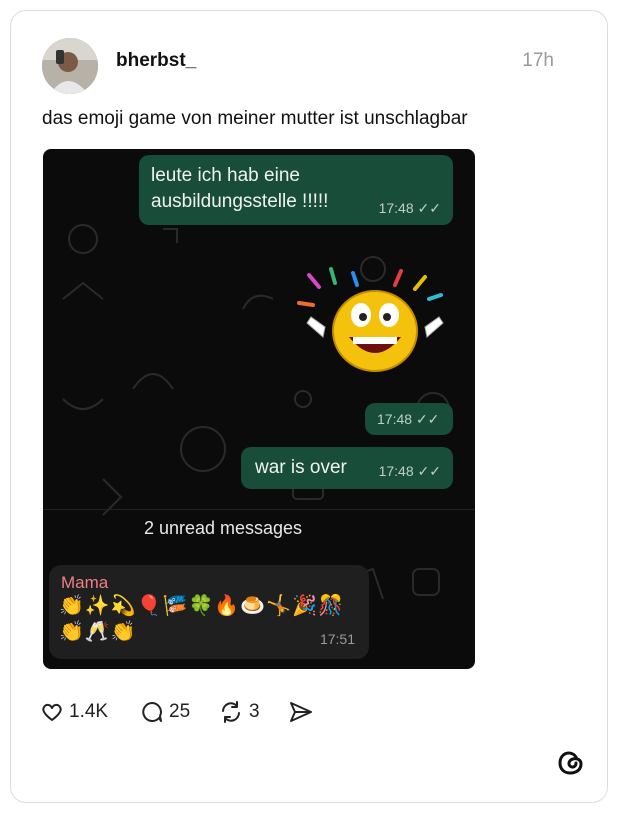 This screenshot has width=620, height=815. What do you see at coordinates (152, 712) in the screenshot?
I see `comment-icon` at bounding box center [152, 712].